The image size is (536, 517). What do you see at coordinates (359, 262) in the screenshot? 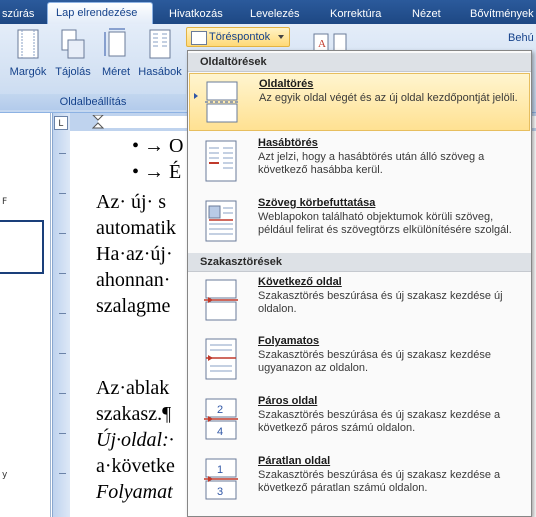
I see `menu-section-section-breaks: Szakasztörések` at bounding box center [359, 262].